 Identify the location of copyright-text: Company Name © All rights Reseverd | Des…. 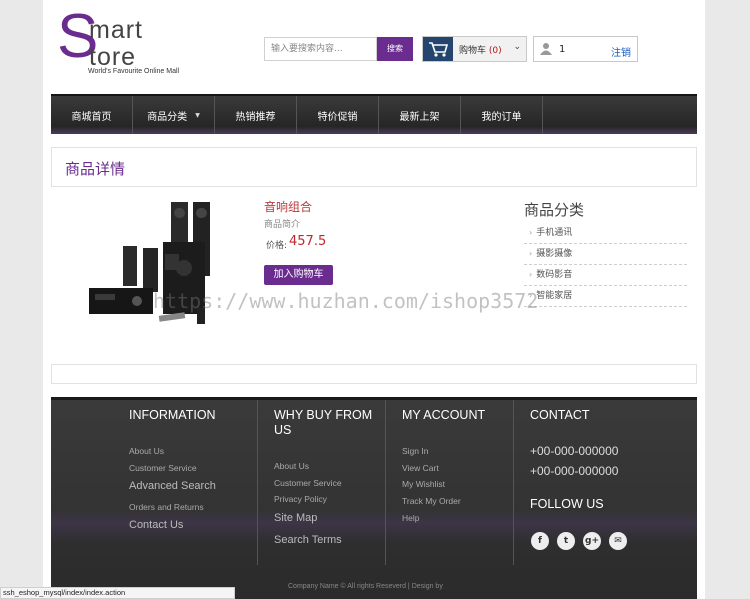
(365, 586).